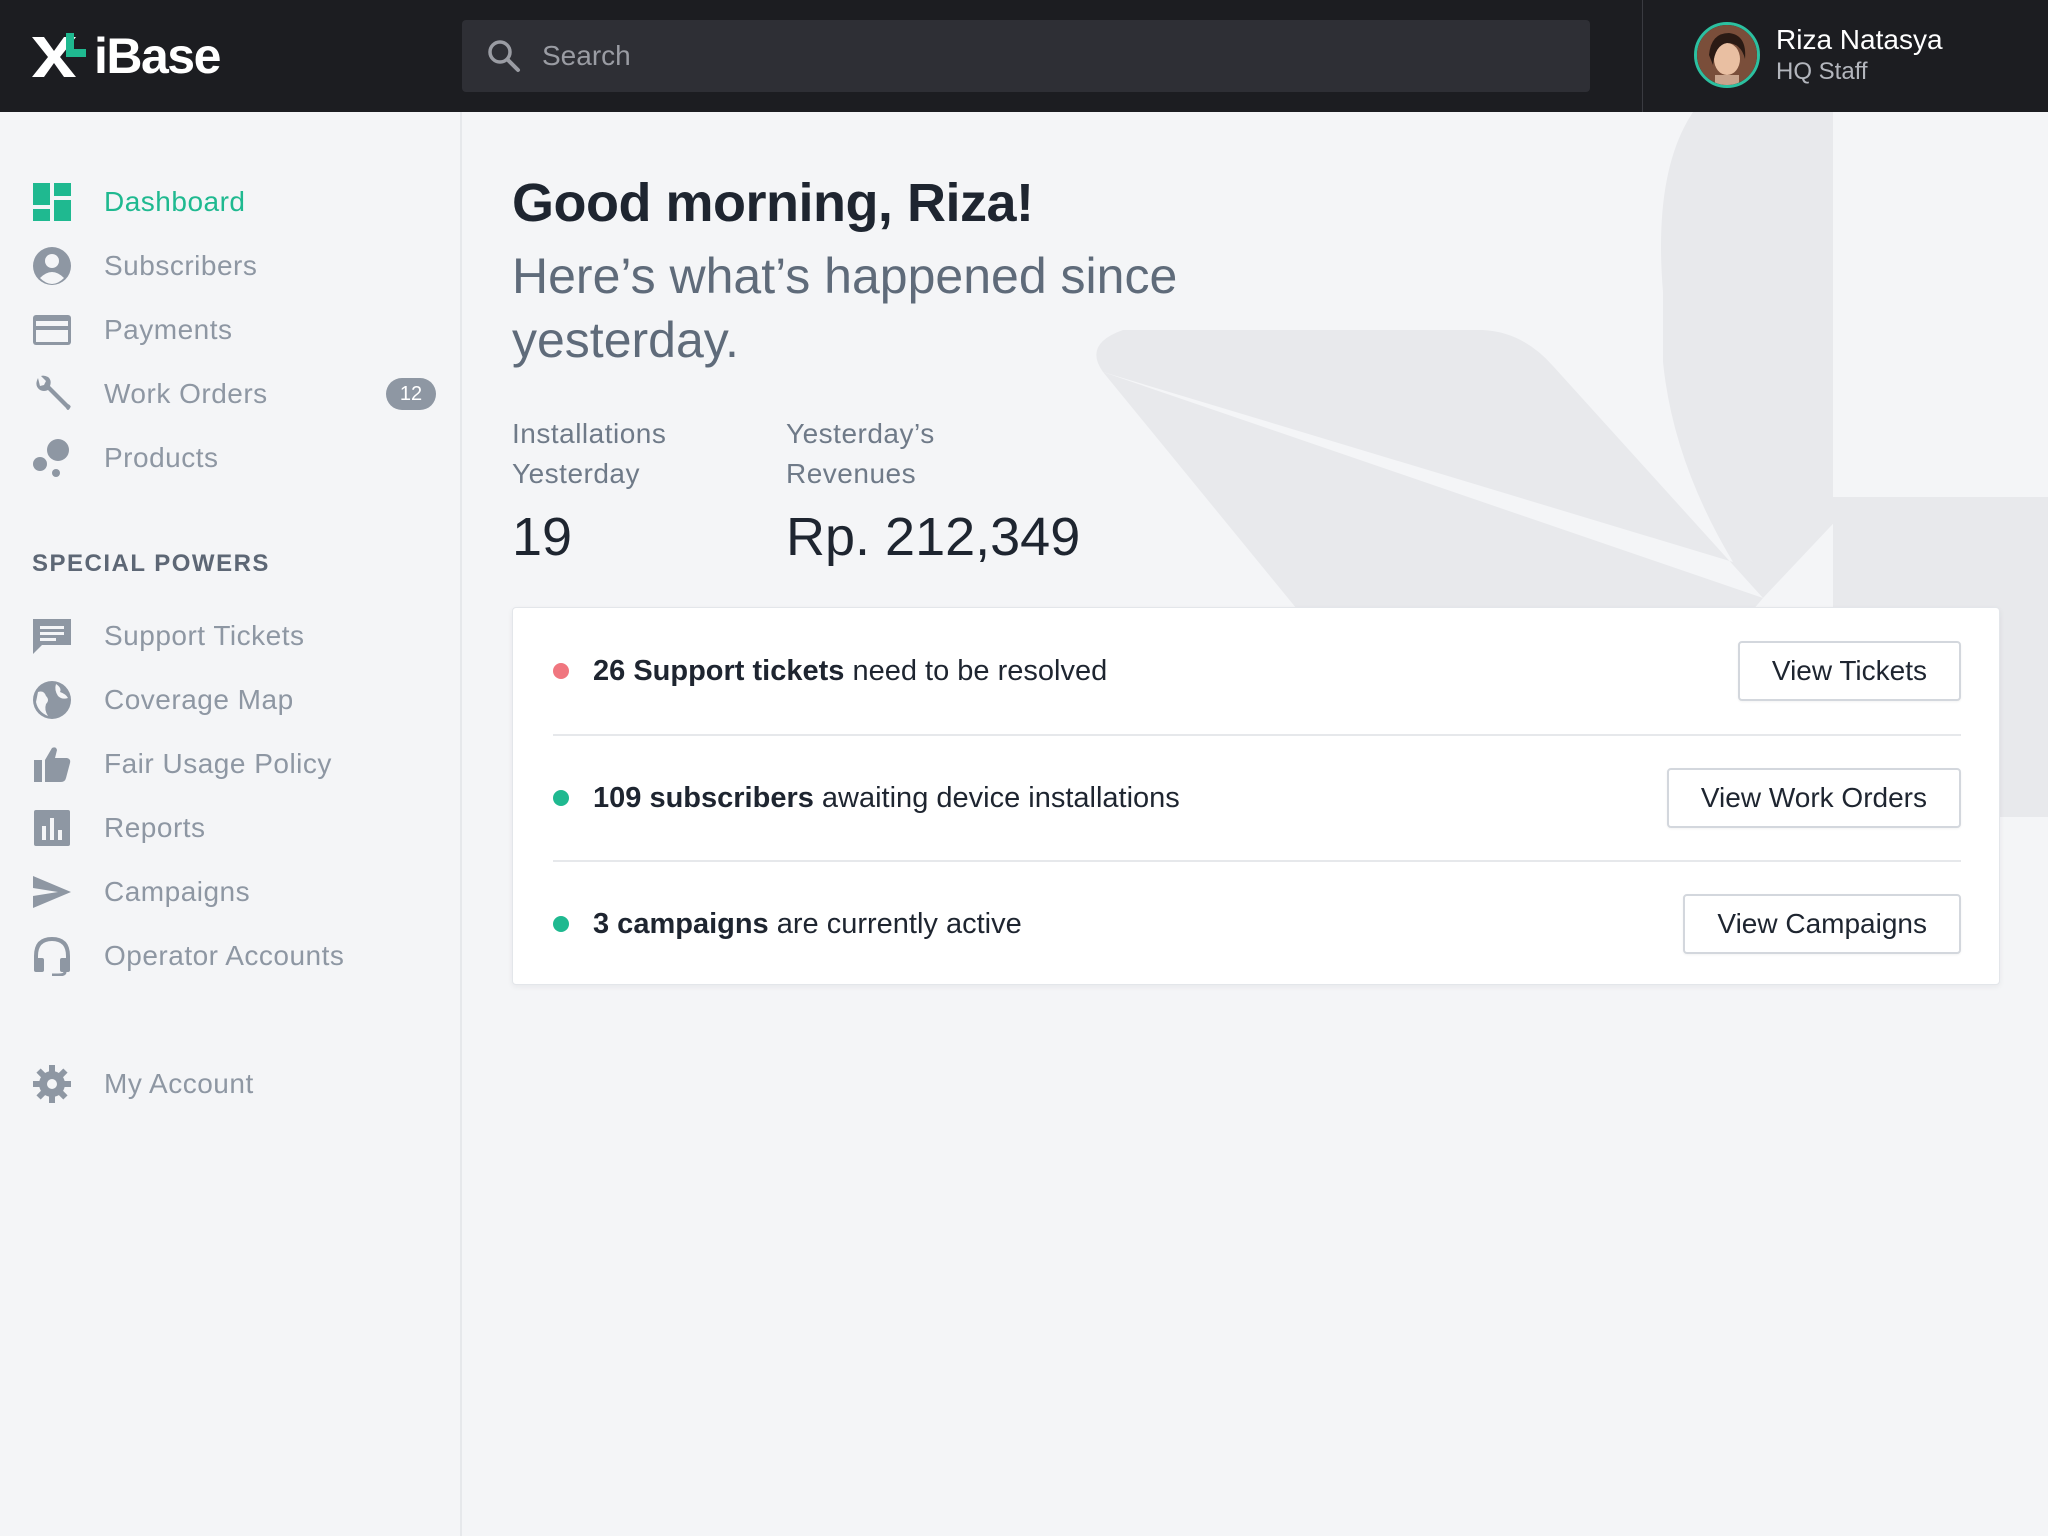 This screenshot has width=2048, height=1536. I want to click on app-name: iBase, so click(157, 56).